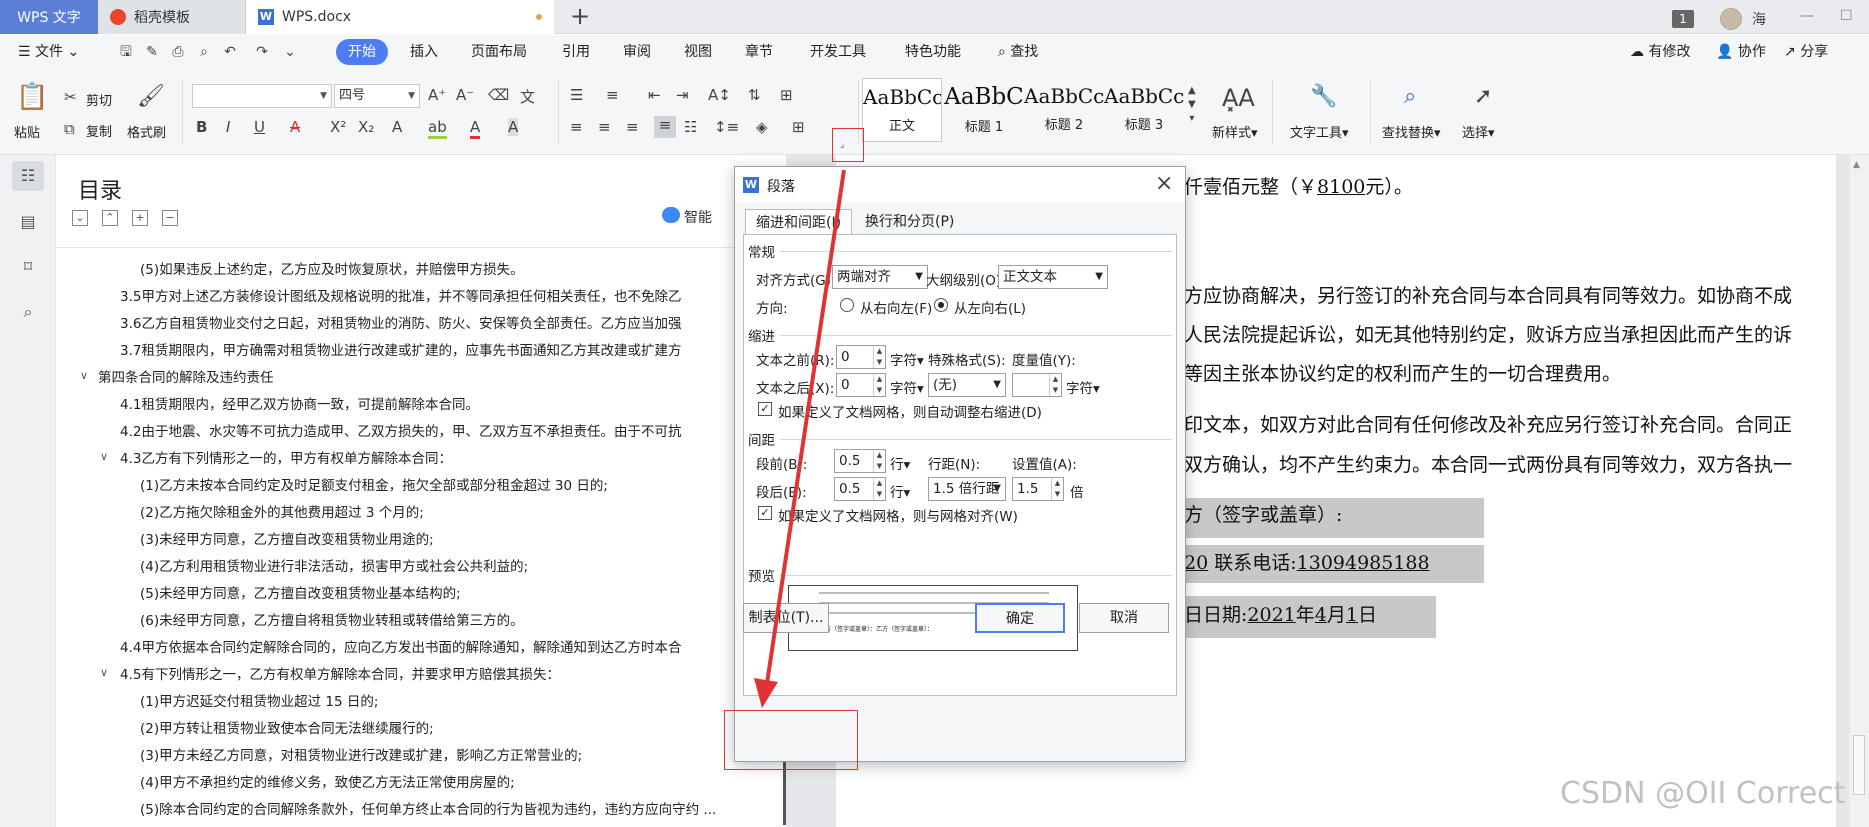 The width and height of the screenshot is (1869, 827). What do you see at coordinates (1846, 16) in the screenshot?
I see `maximize-icon: ☐` at bounding box center [1846, 16].